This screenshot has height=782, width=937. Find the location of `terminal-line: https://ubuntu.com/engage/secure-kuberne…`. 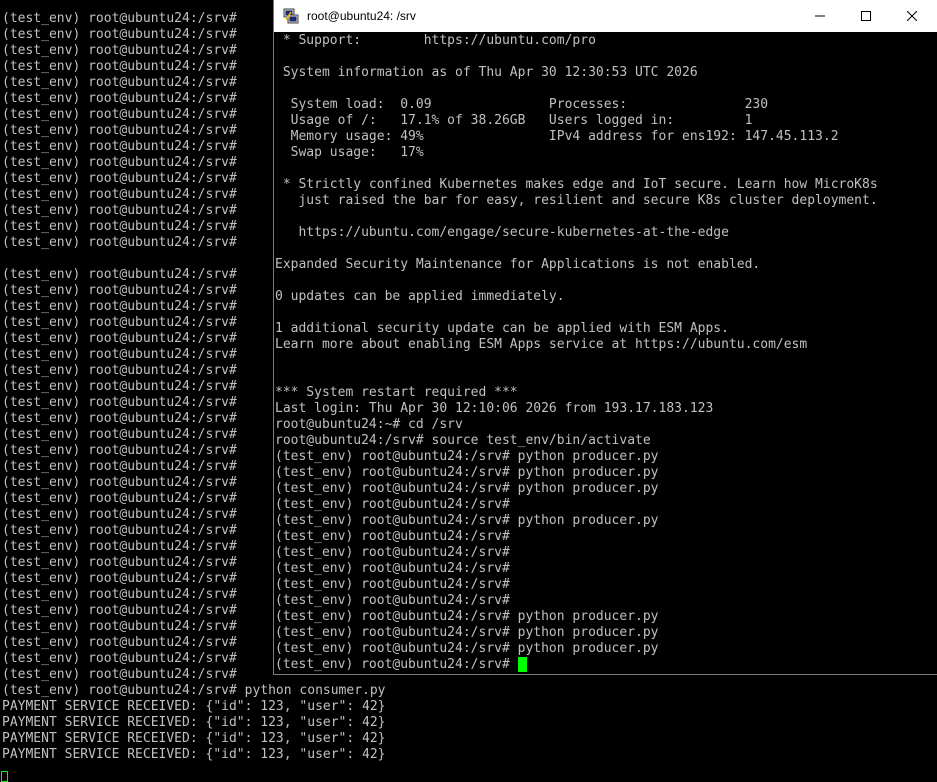

terminal-line: https://ubuntu.com/engage/secure-kuberne… is located at coordinates (502, 232).